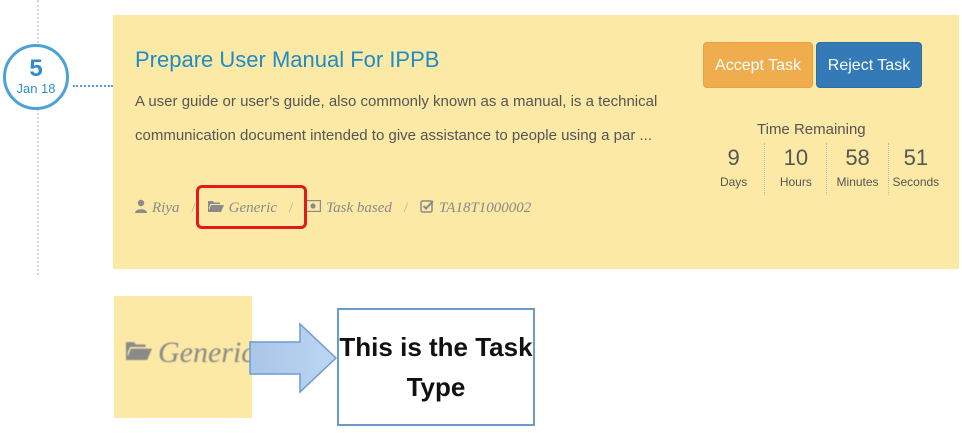 The image size is (962, 433). What do you see at coordinates (758, 65) in the screenshot?
I see `accept-task-button: Accept Task` at bounding box center [758, 65].